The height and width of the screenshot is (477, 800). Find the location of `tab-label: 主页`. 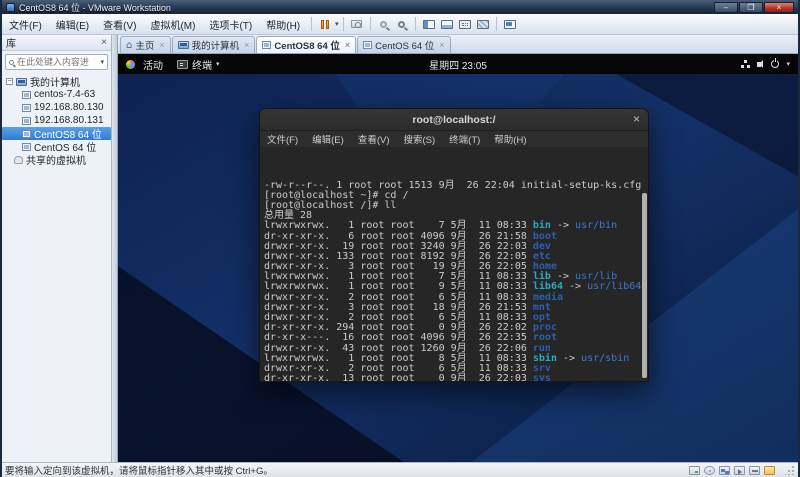

tab-label: 主页 is located at coordinates (145, 46).